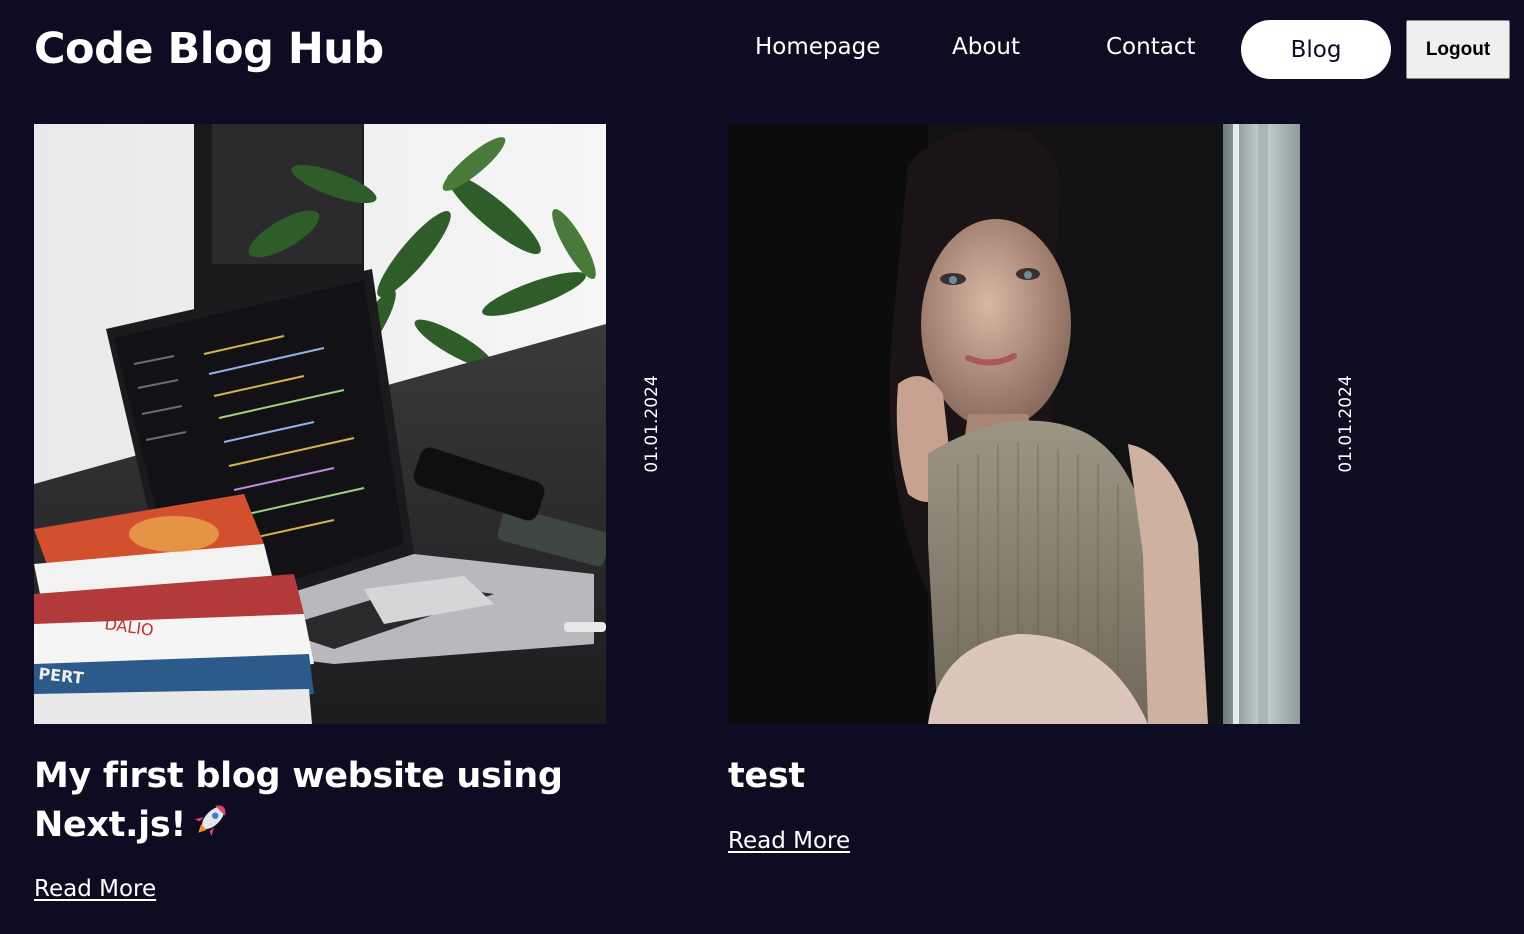 The image size is (1524, 934). Describe the element at coordinates (298, 800) in the screenshot. I see `post-title-text: My first blog website using Next.js!` at that location.